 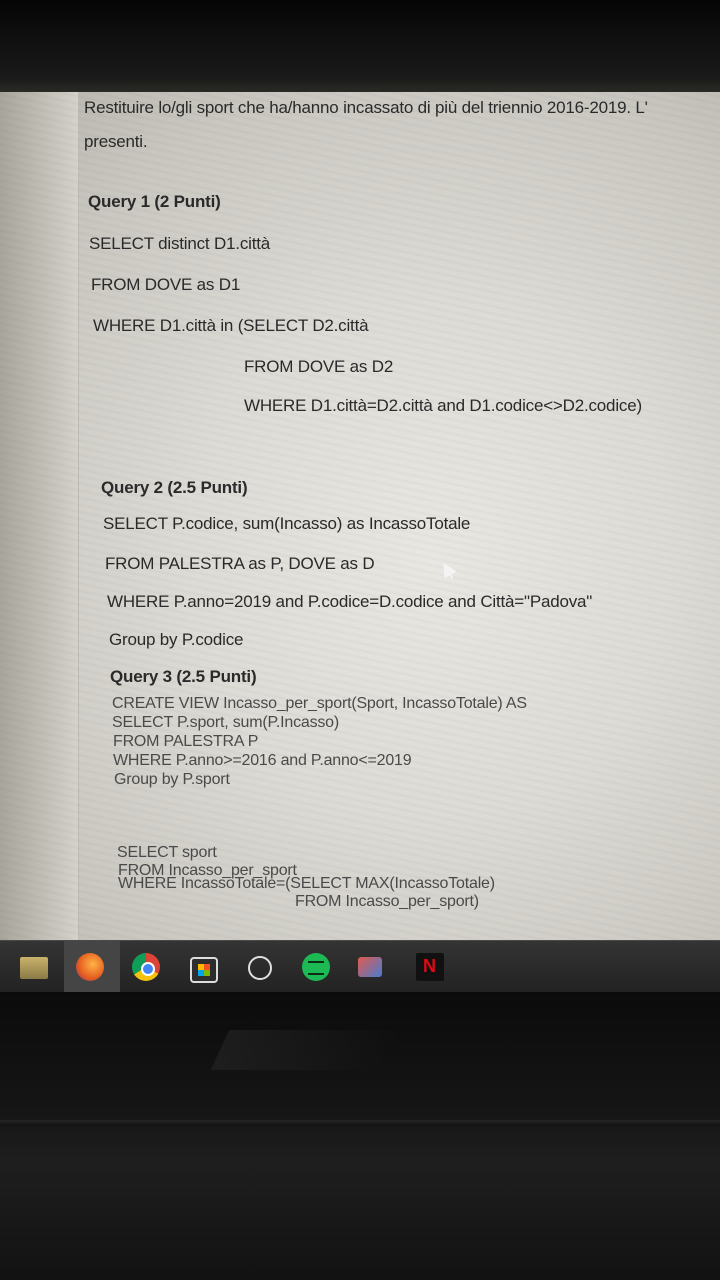 What do you see at coordinates (240, 563) in the screenshot?
I see `query-2-line: FROM PALESTRA as P, DOVE as D` at bounding box center [240, 563].